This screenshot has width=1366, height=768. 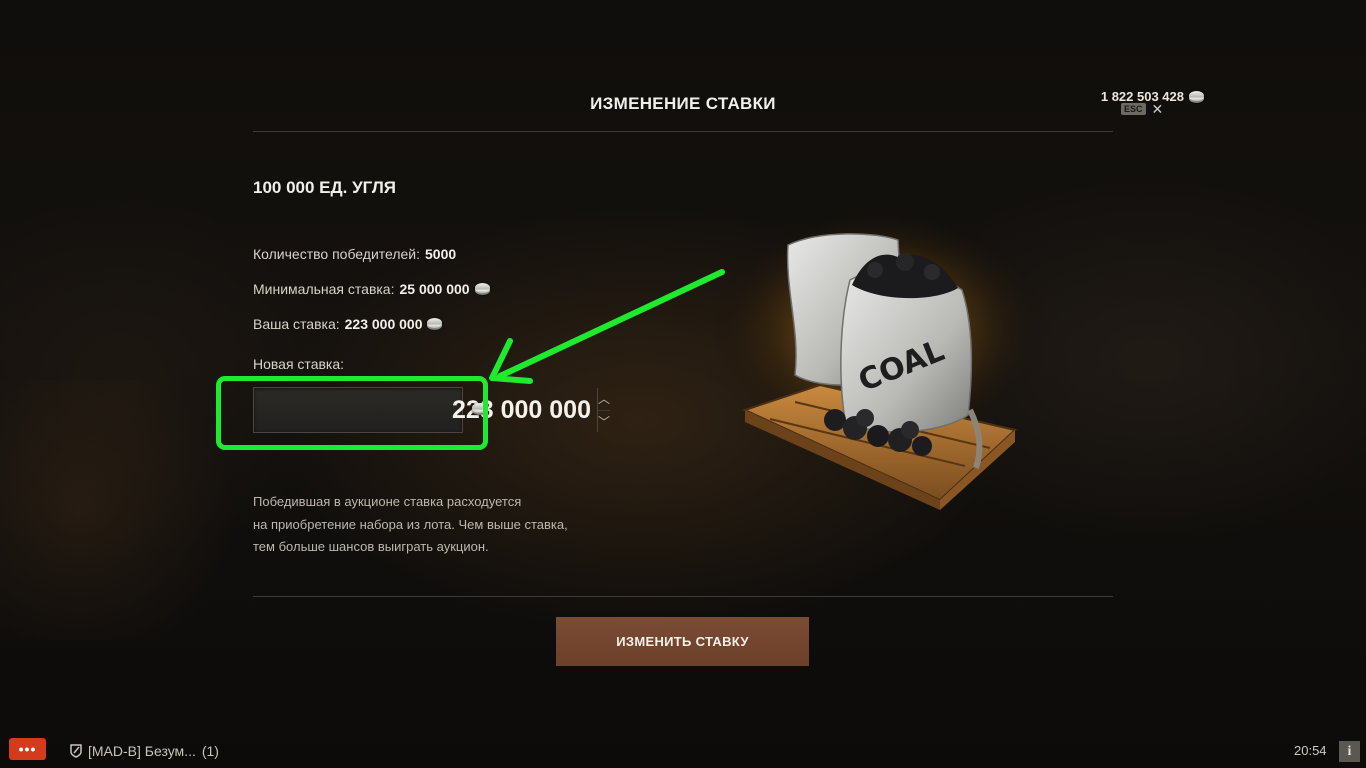 I want to click on description-line: тем больше шансов выиграть аукцион., so click(x=371, y=546).